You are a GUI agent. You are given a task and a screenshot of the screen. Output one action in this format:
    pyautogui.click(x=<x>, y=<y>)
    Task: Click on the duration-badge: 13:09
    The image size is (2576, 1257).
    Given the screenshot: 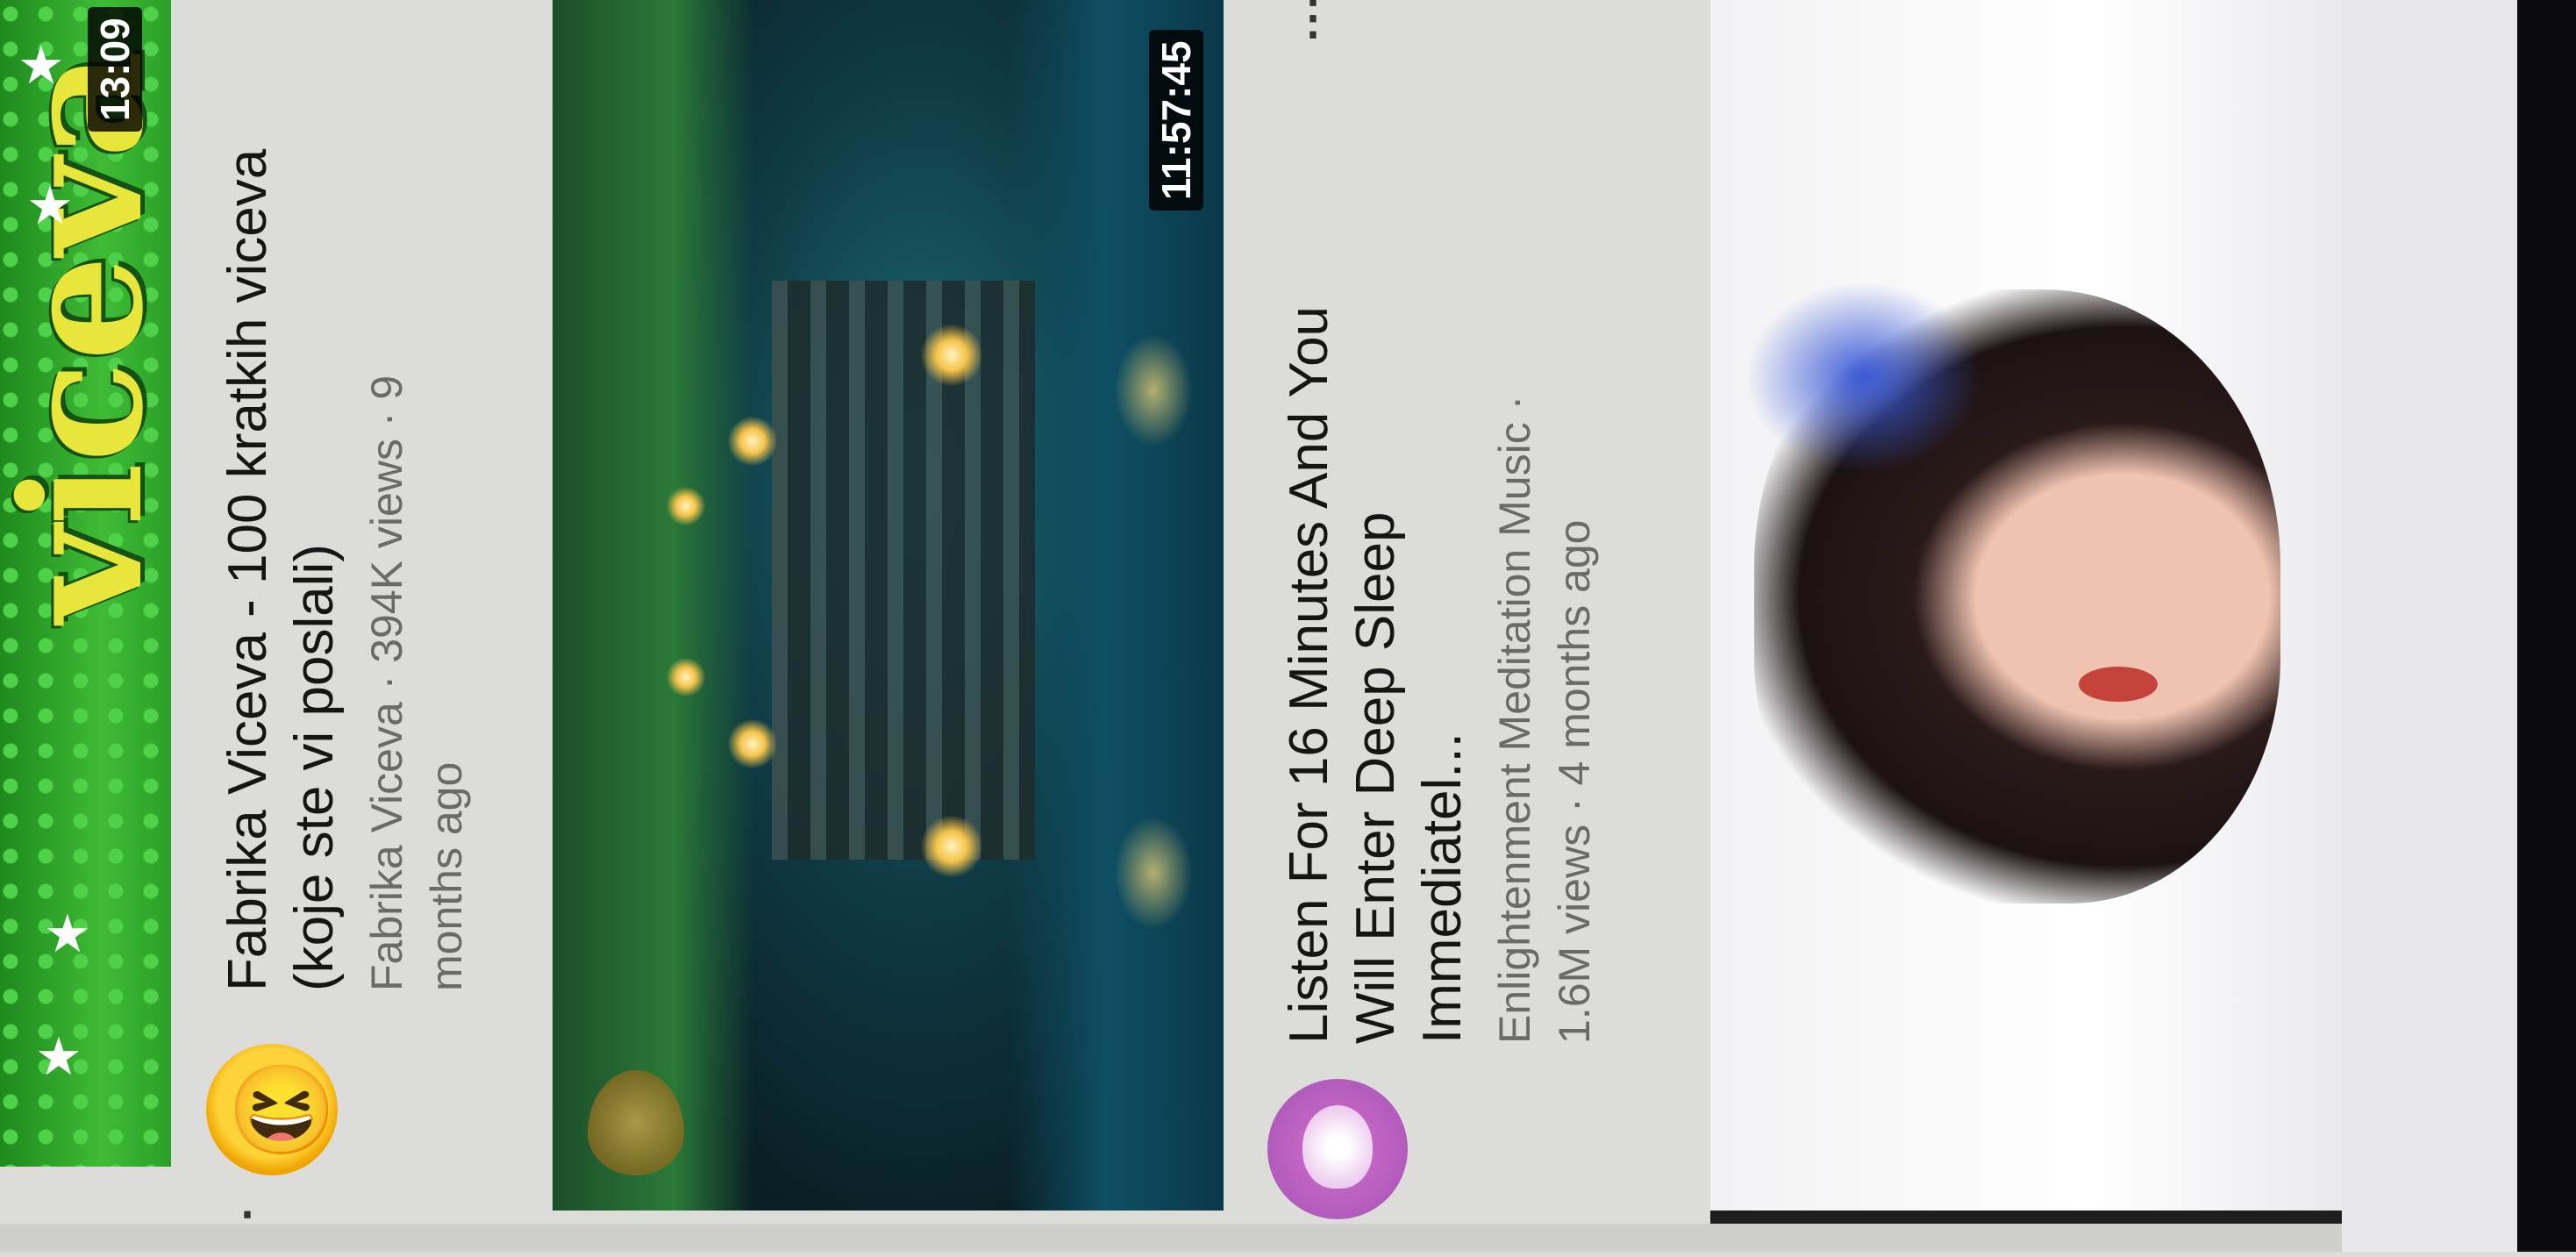 What is the action you would take?
    pyautogui.click(x=115, y=69)
    